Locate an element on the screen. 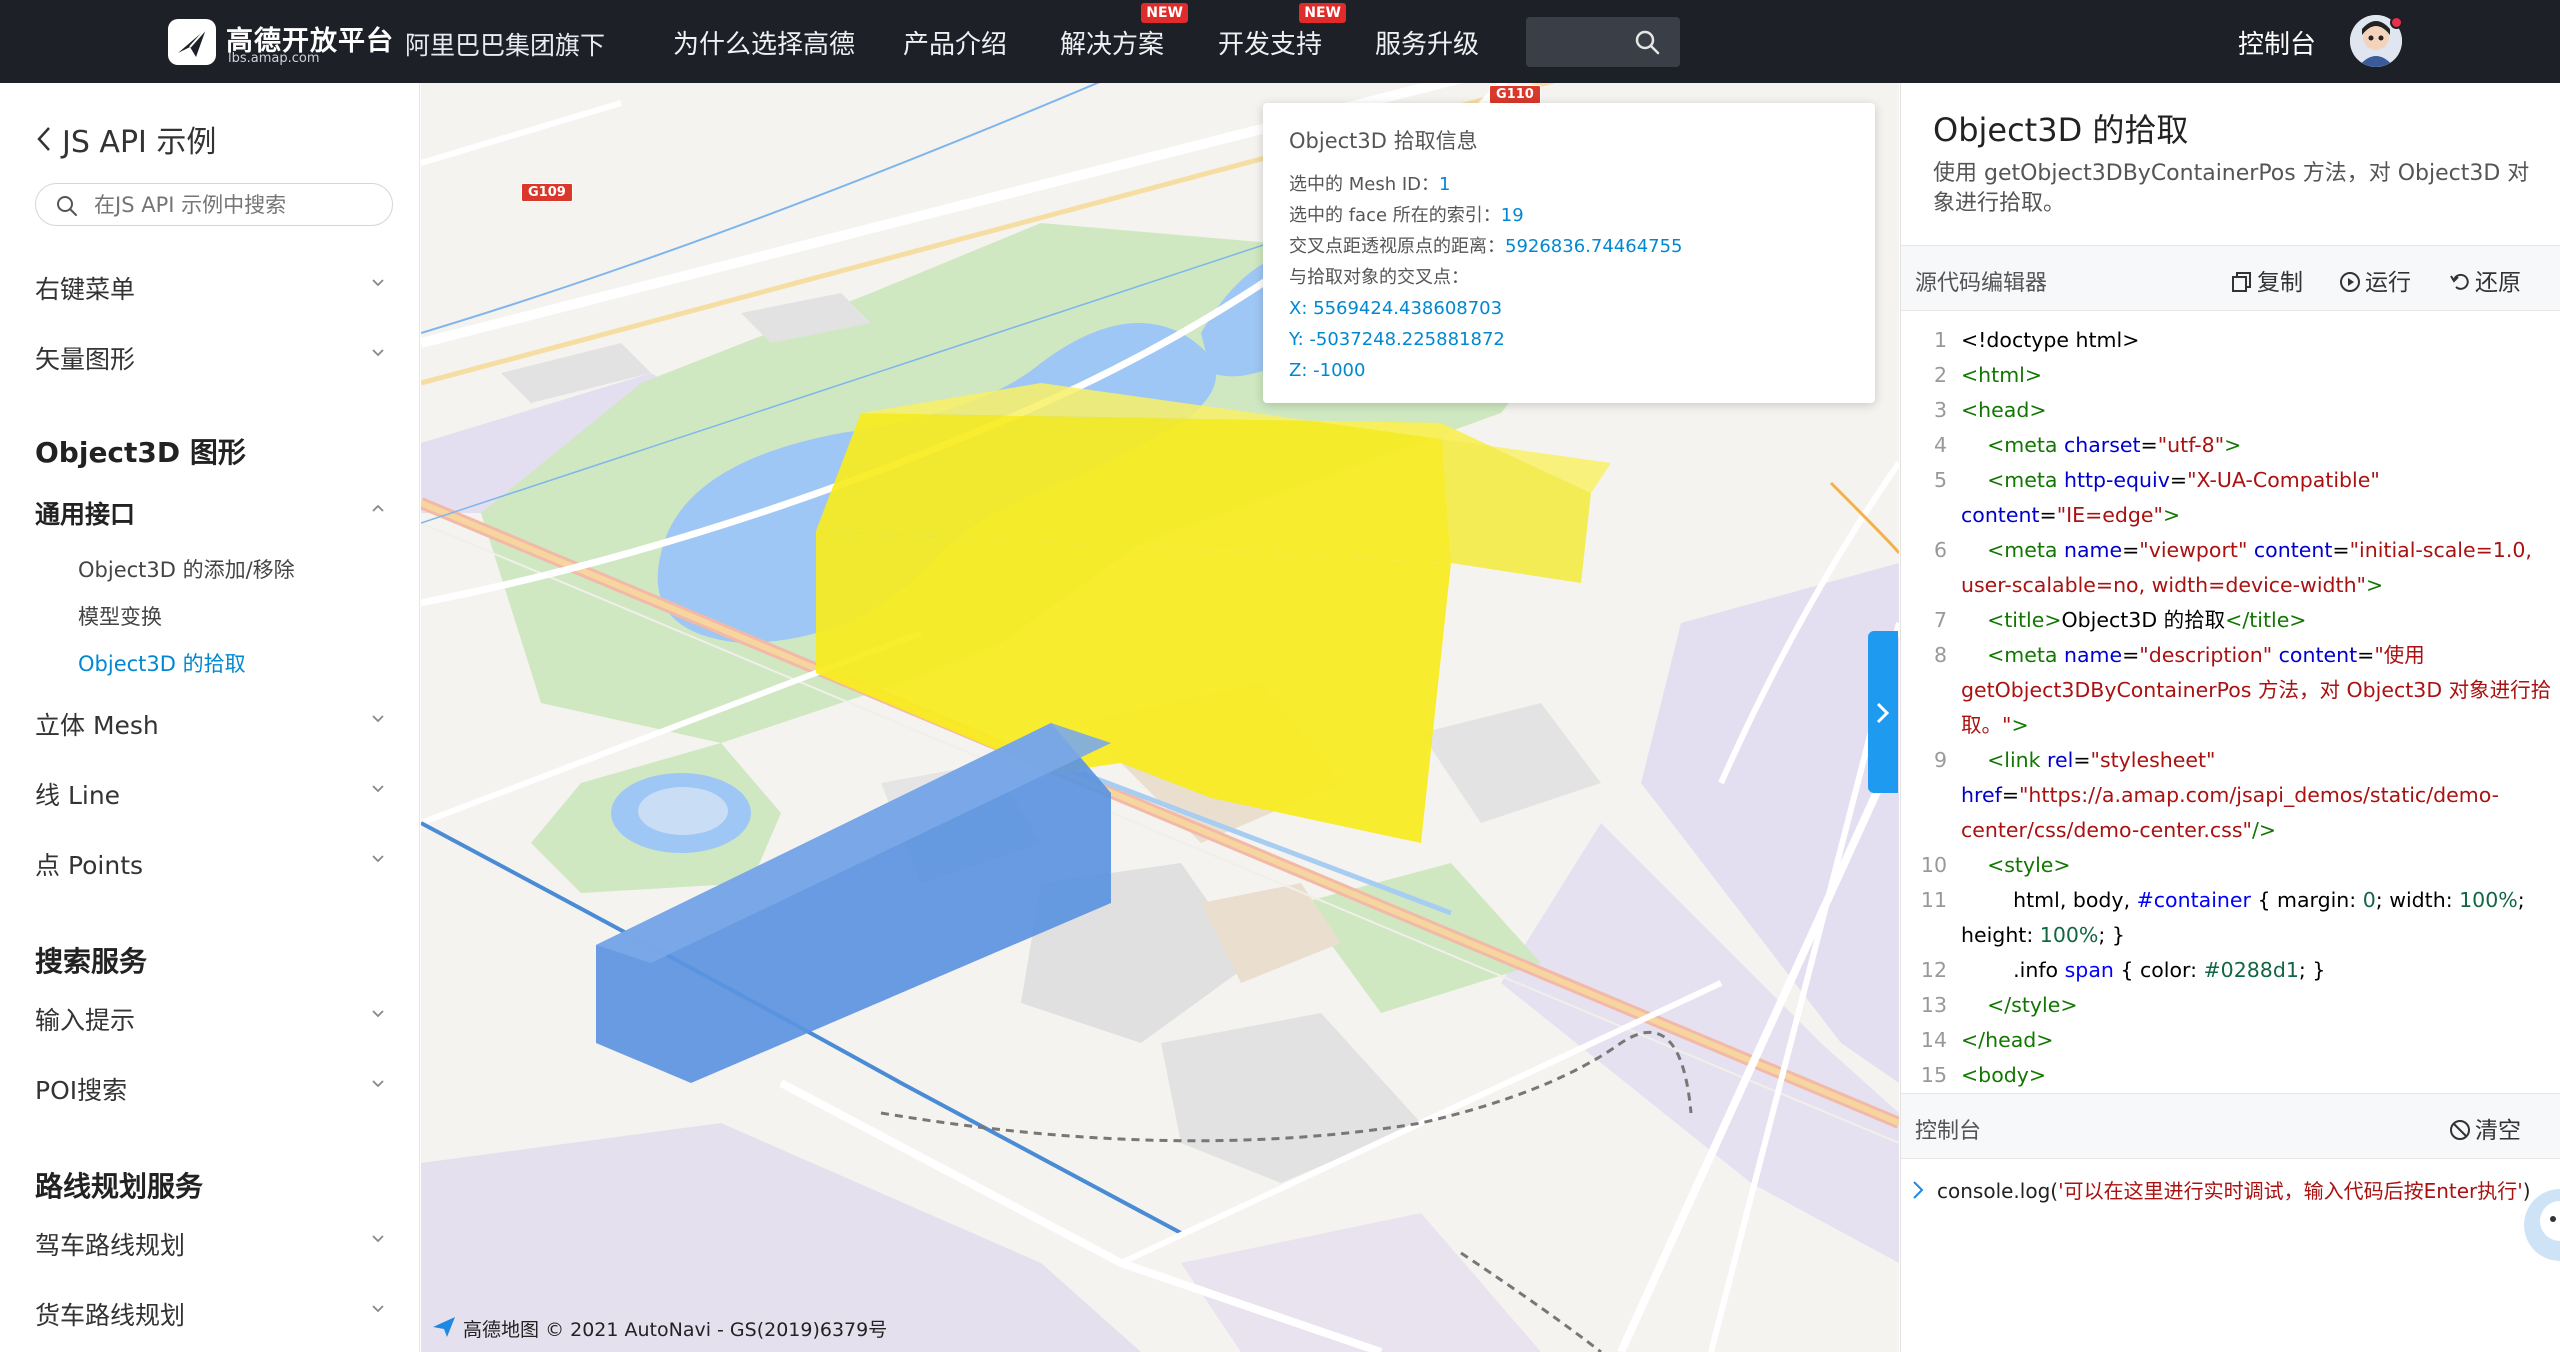 Image resolution: width=2560 pixels, height=1352 pixels. popup-value: 5926836.74464755 is located at coordinates (1594, 246).